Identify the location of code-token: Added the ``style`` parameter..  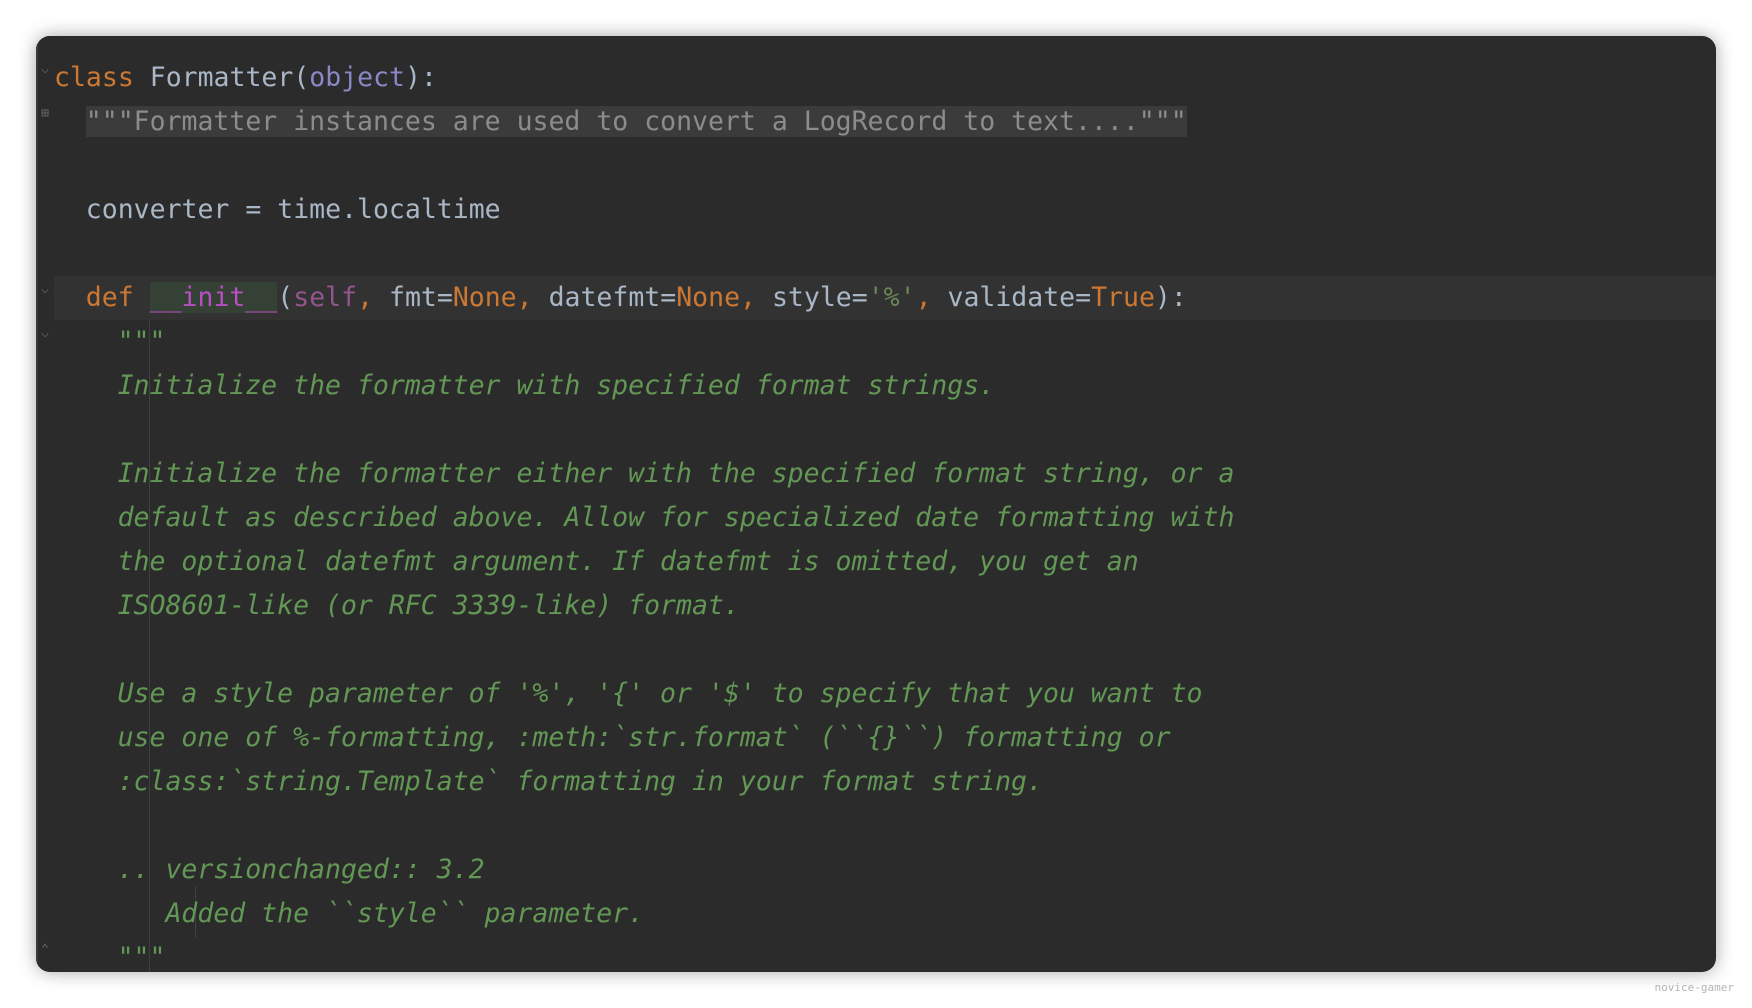
(381, 913).